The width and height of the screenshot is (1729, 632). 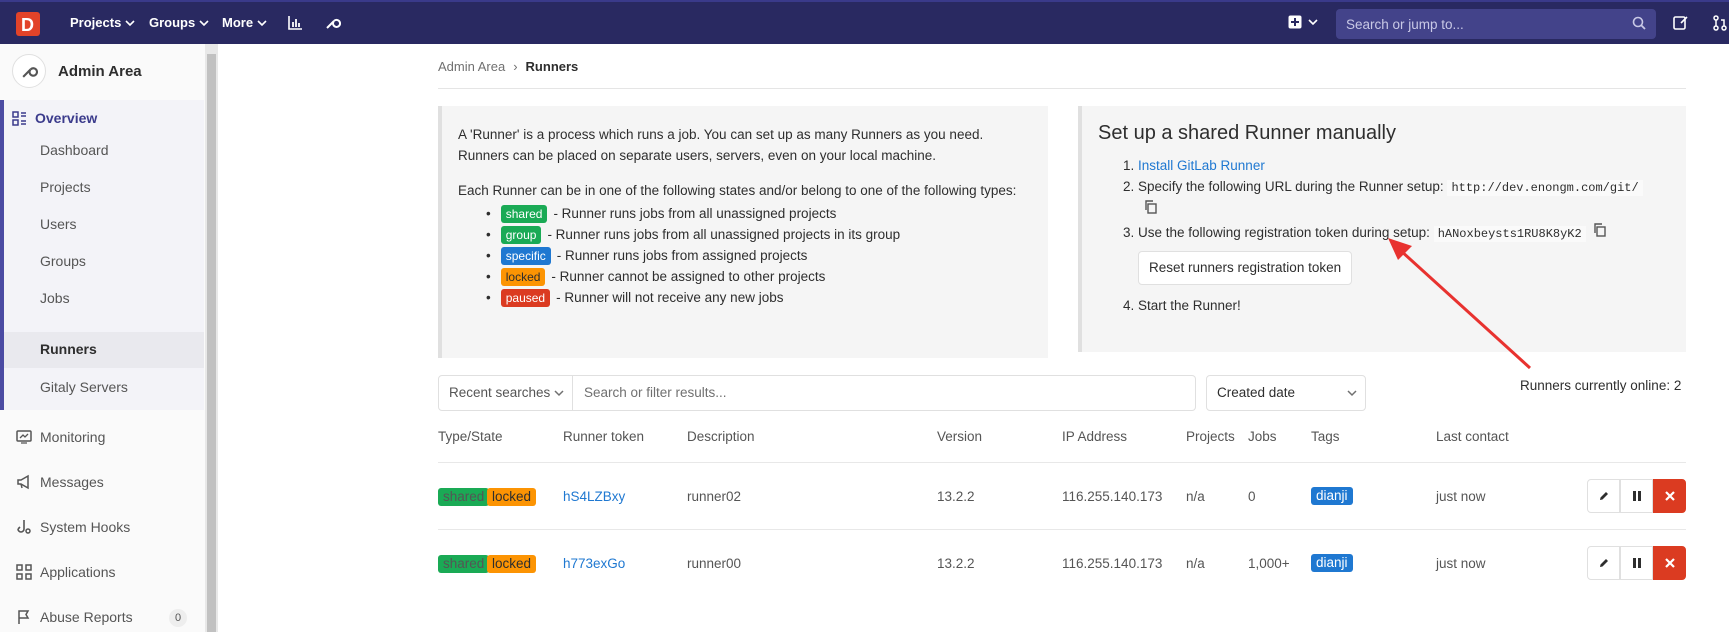 I want to click on sidebar-item-gitaly-servers: Gitaly Servers, so click(x=84, y=387).